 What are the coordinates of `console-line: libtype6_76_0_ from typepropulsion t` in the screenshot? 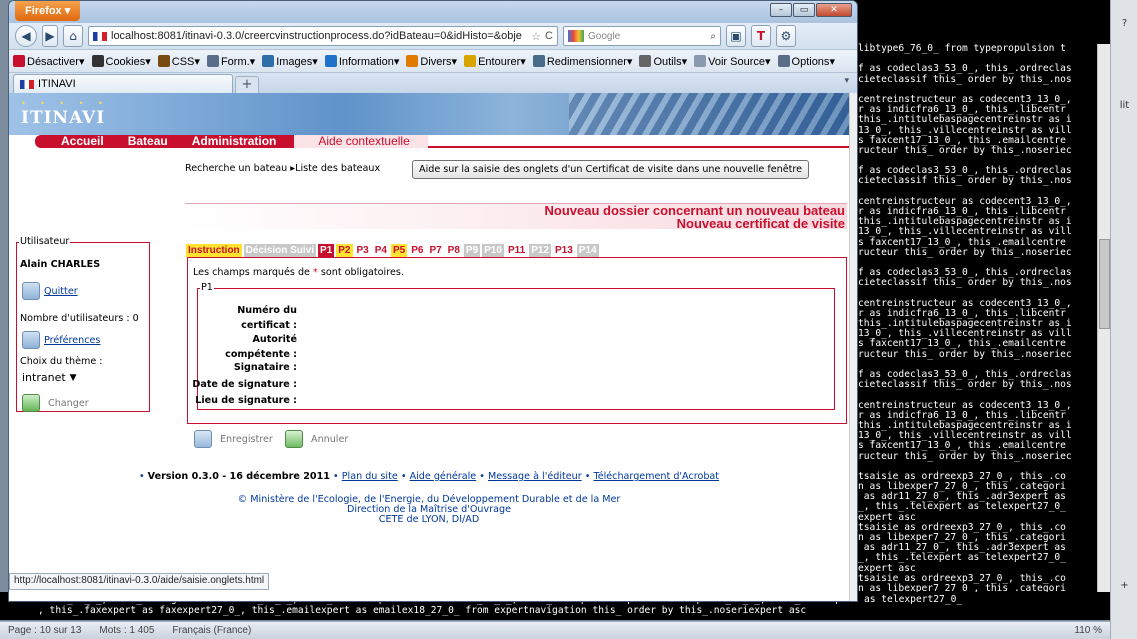 It's located at (962, 48).